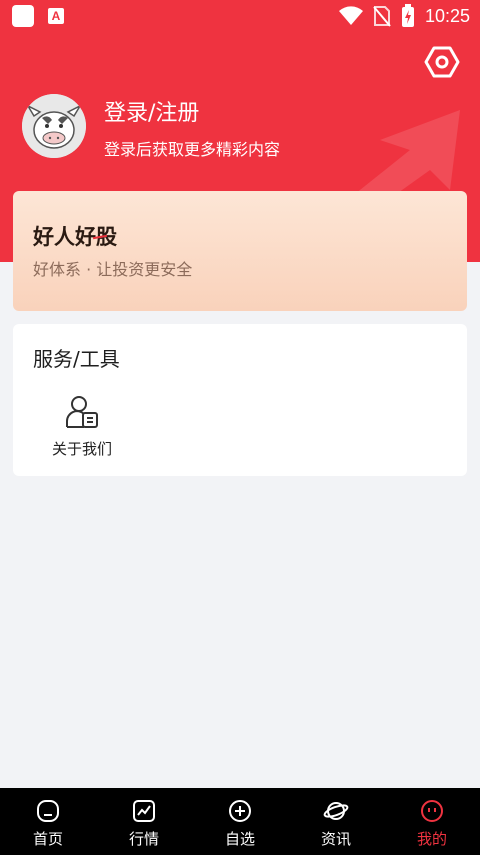 The height and width of the screenshot is (855, 480). I want to click on about-us-item: 关于我们, so click(82, 429).